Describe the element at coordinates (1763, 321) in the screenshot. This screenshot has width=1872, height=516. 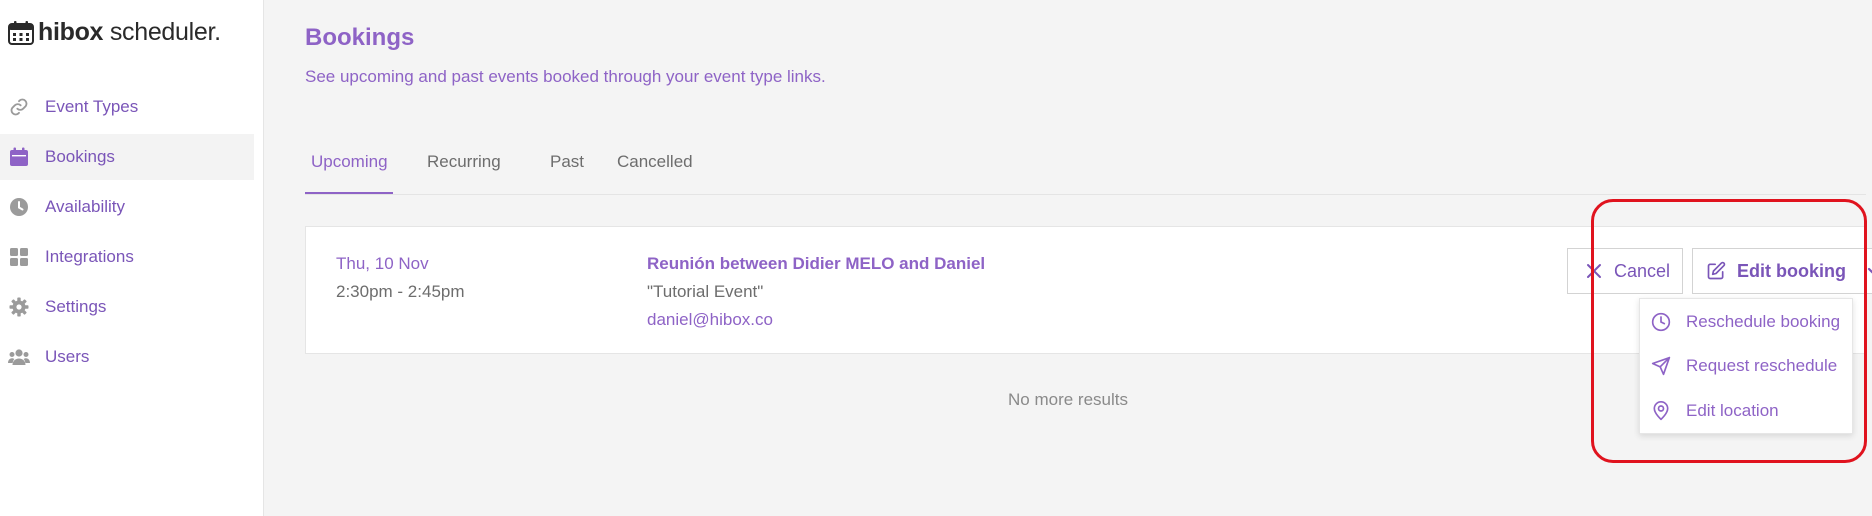
I see `menu-item-label: Reschedule booking` at that location.